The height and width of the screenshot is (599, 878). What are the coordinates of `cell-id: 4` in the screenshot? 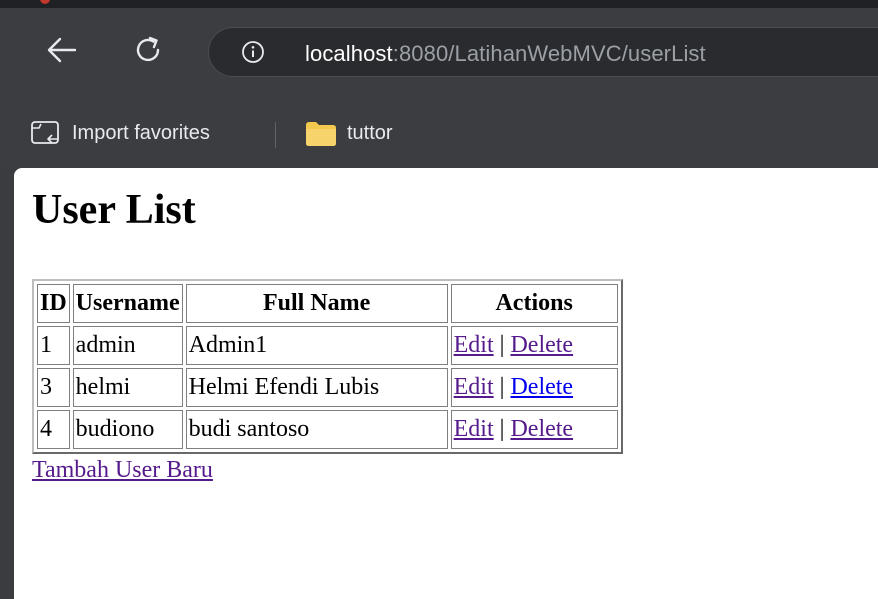 It's located at (53, 429).